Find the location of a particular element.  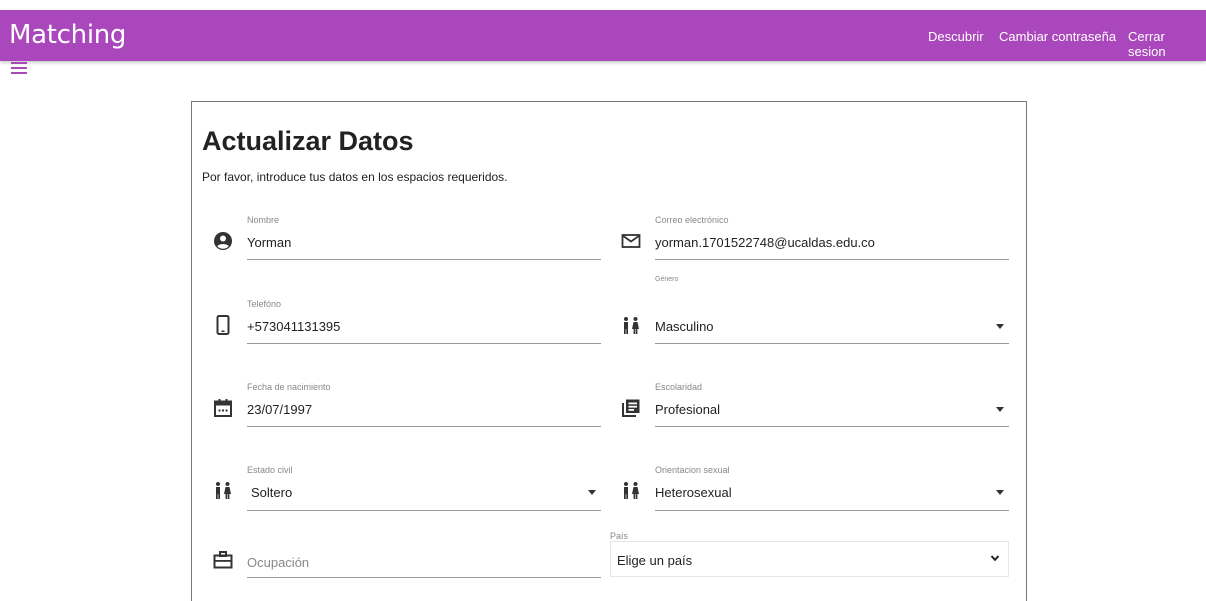

civil-status-dropdown-caret-icon is located at coordinates (592, 492).